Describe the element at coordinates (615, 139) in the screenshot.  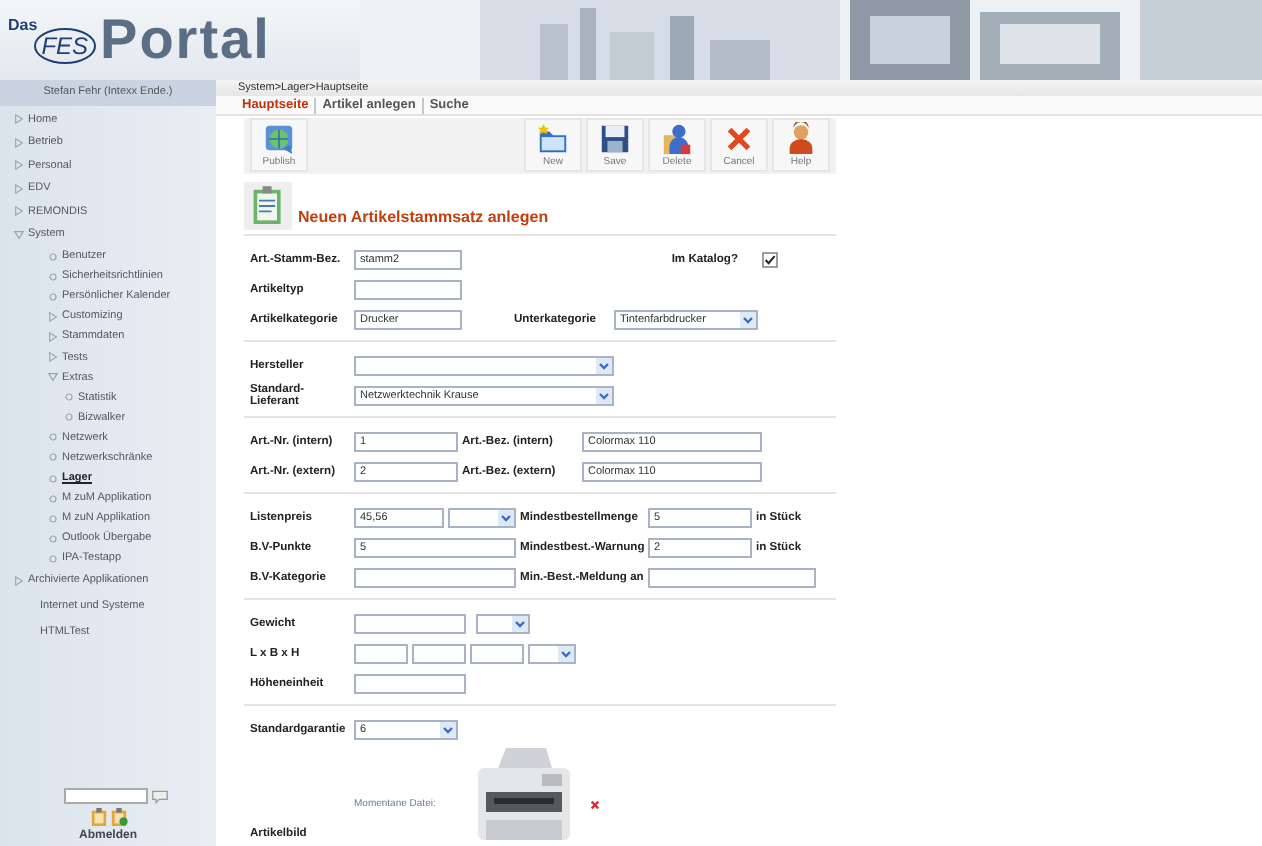
I see `floppy-icon` at that location.